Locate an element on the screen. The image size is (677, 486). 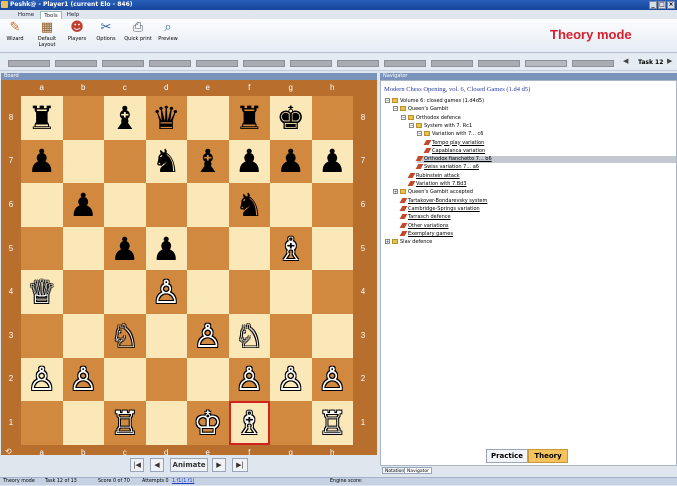
square-b3 is located at coordinates (83, 336).